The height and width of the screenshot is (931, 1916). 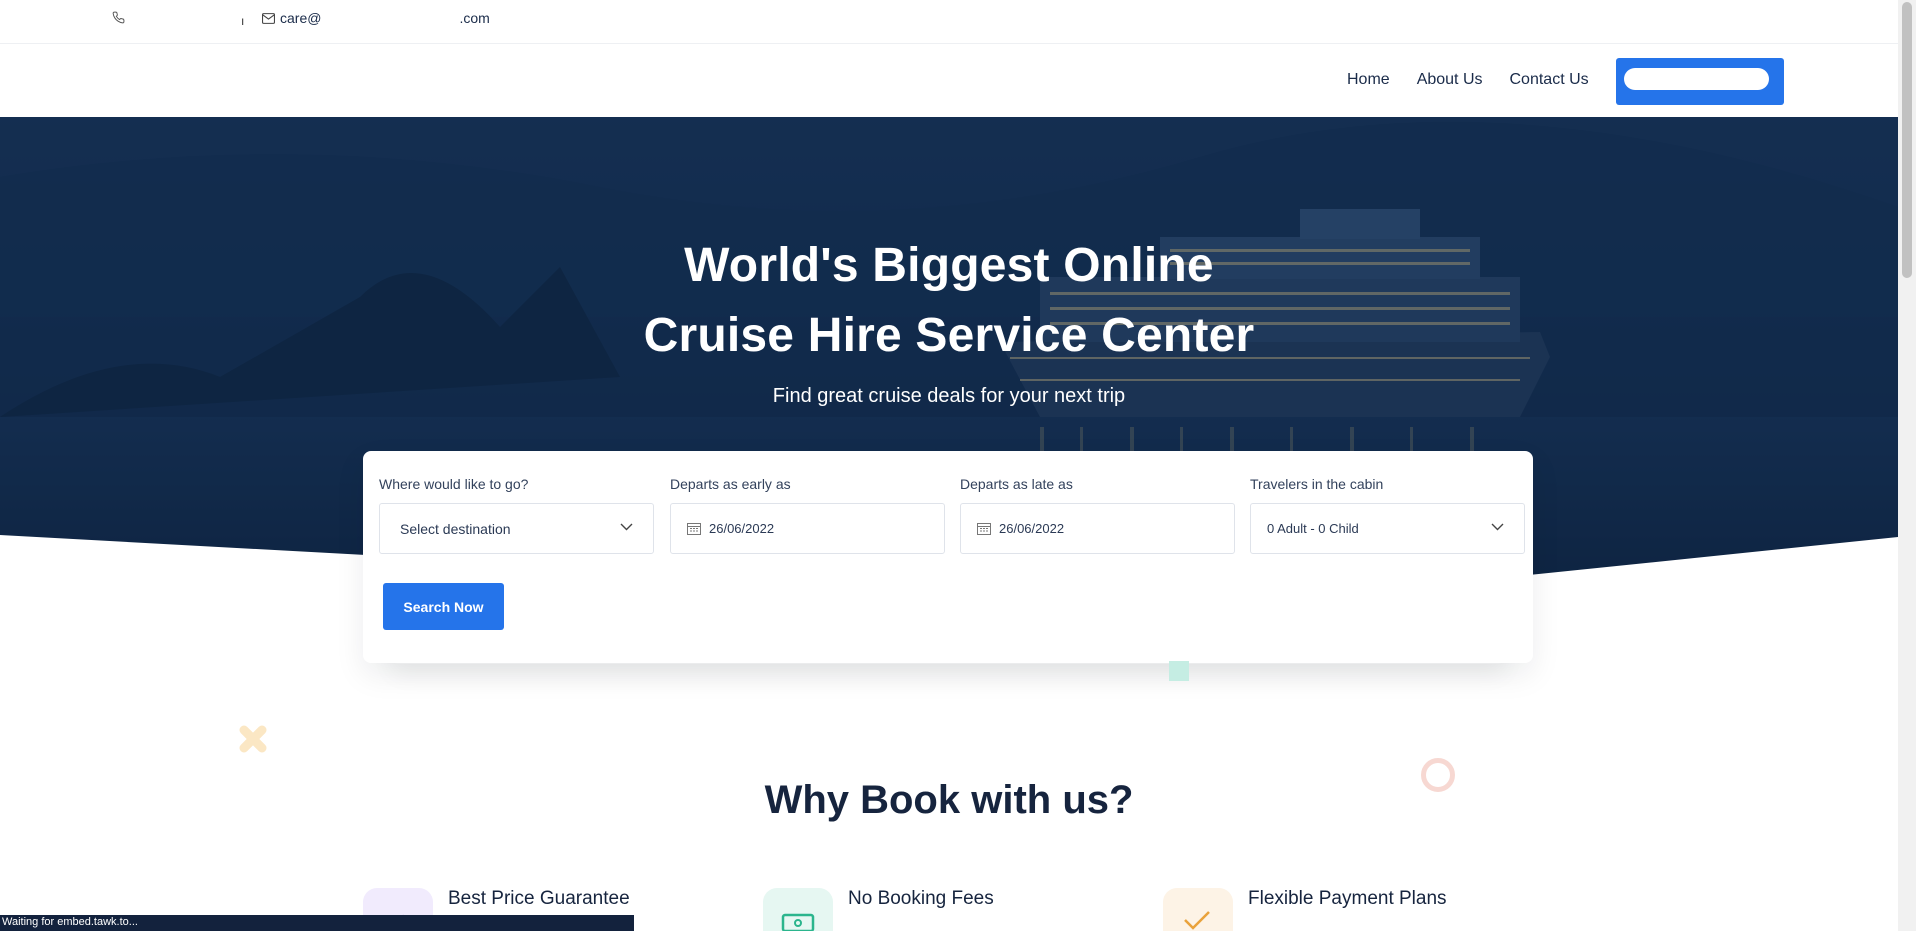 I want to click on feature-title: No Booking Fees, so click(x=921, y=898).